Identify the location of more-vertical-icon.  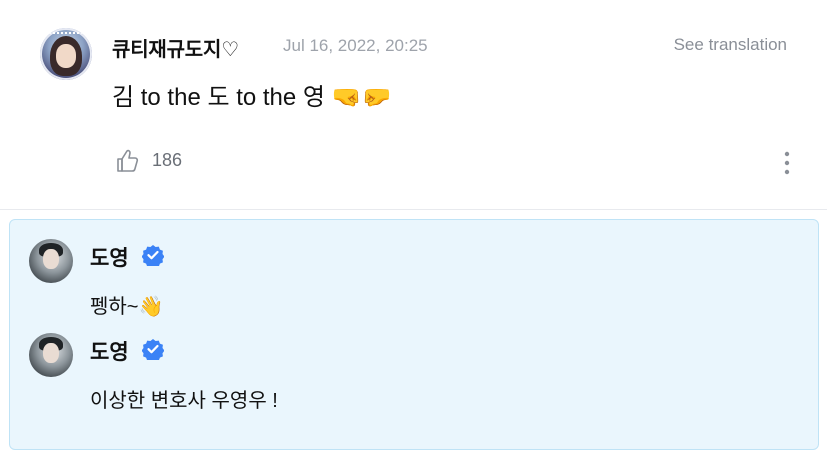
(787, 163).